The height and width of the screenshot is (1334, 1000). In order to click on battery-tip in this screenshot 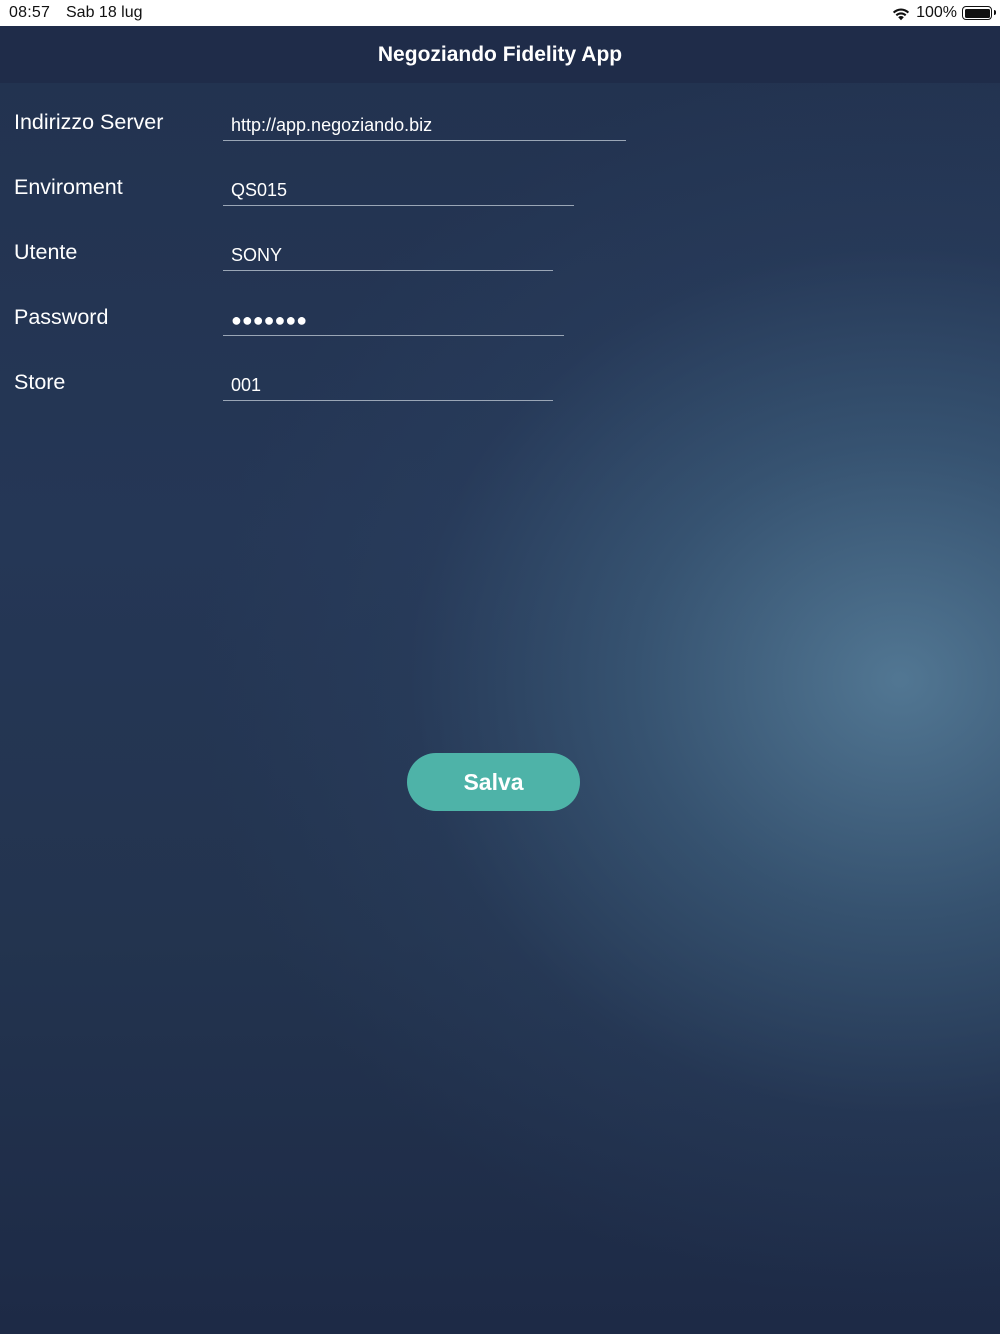, I will do `click(994, 12)`.